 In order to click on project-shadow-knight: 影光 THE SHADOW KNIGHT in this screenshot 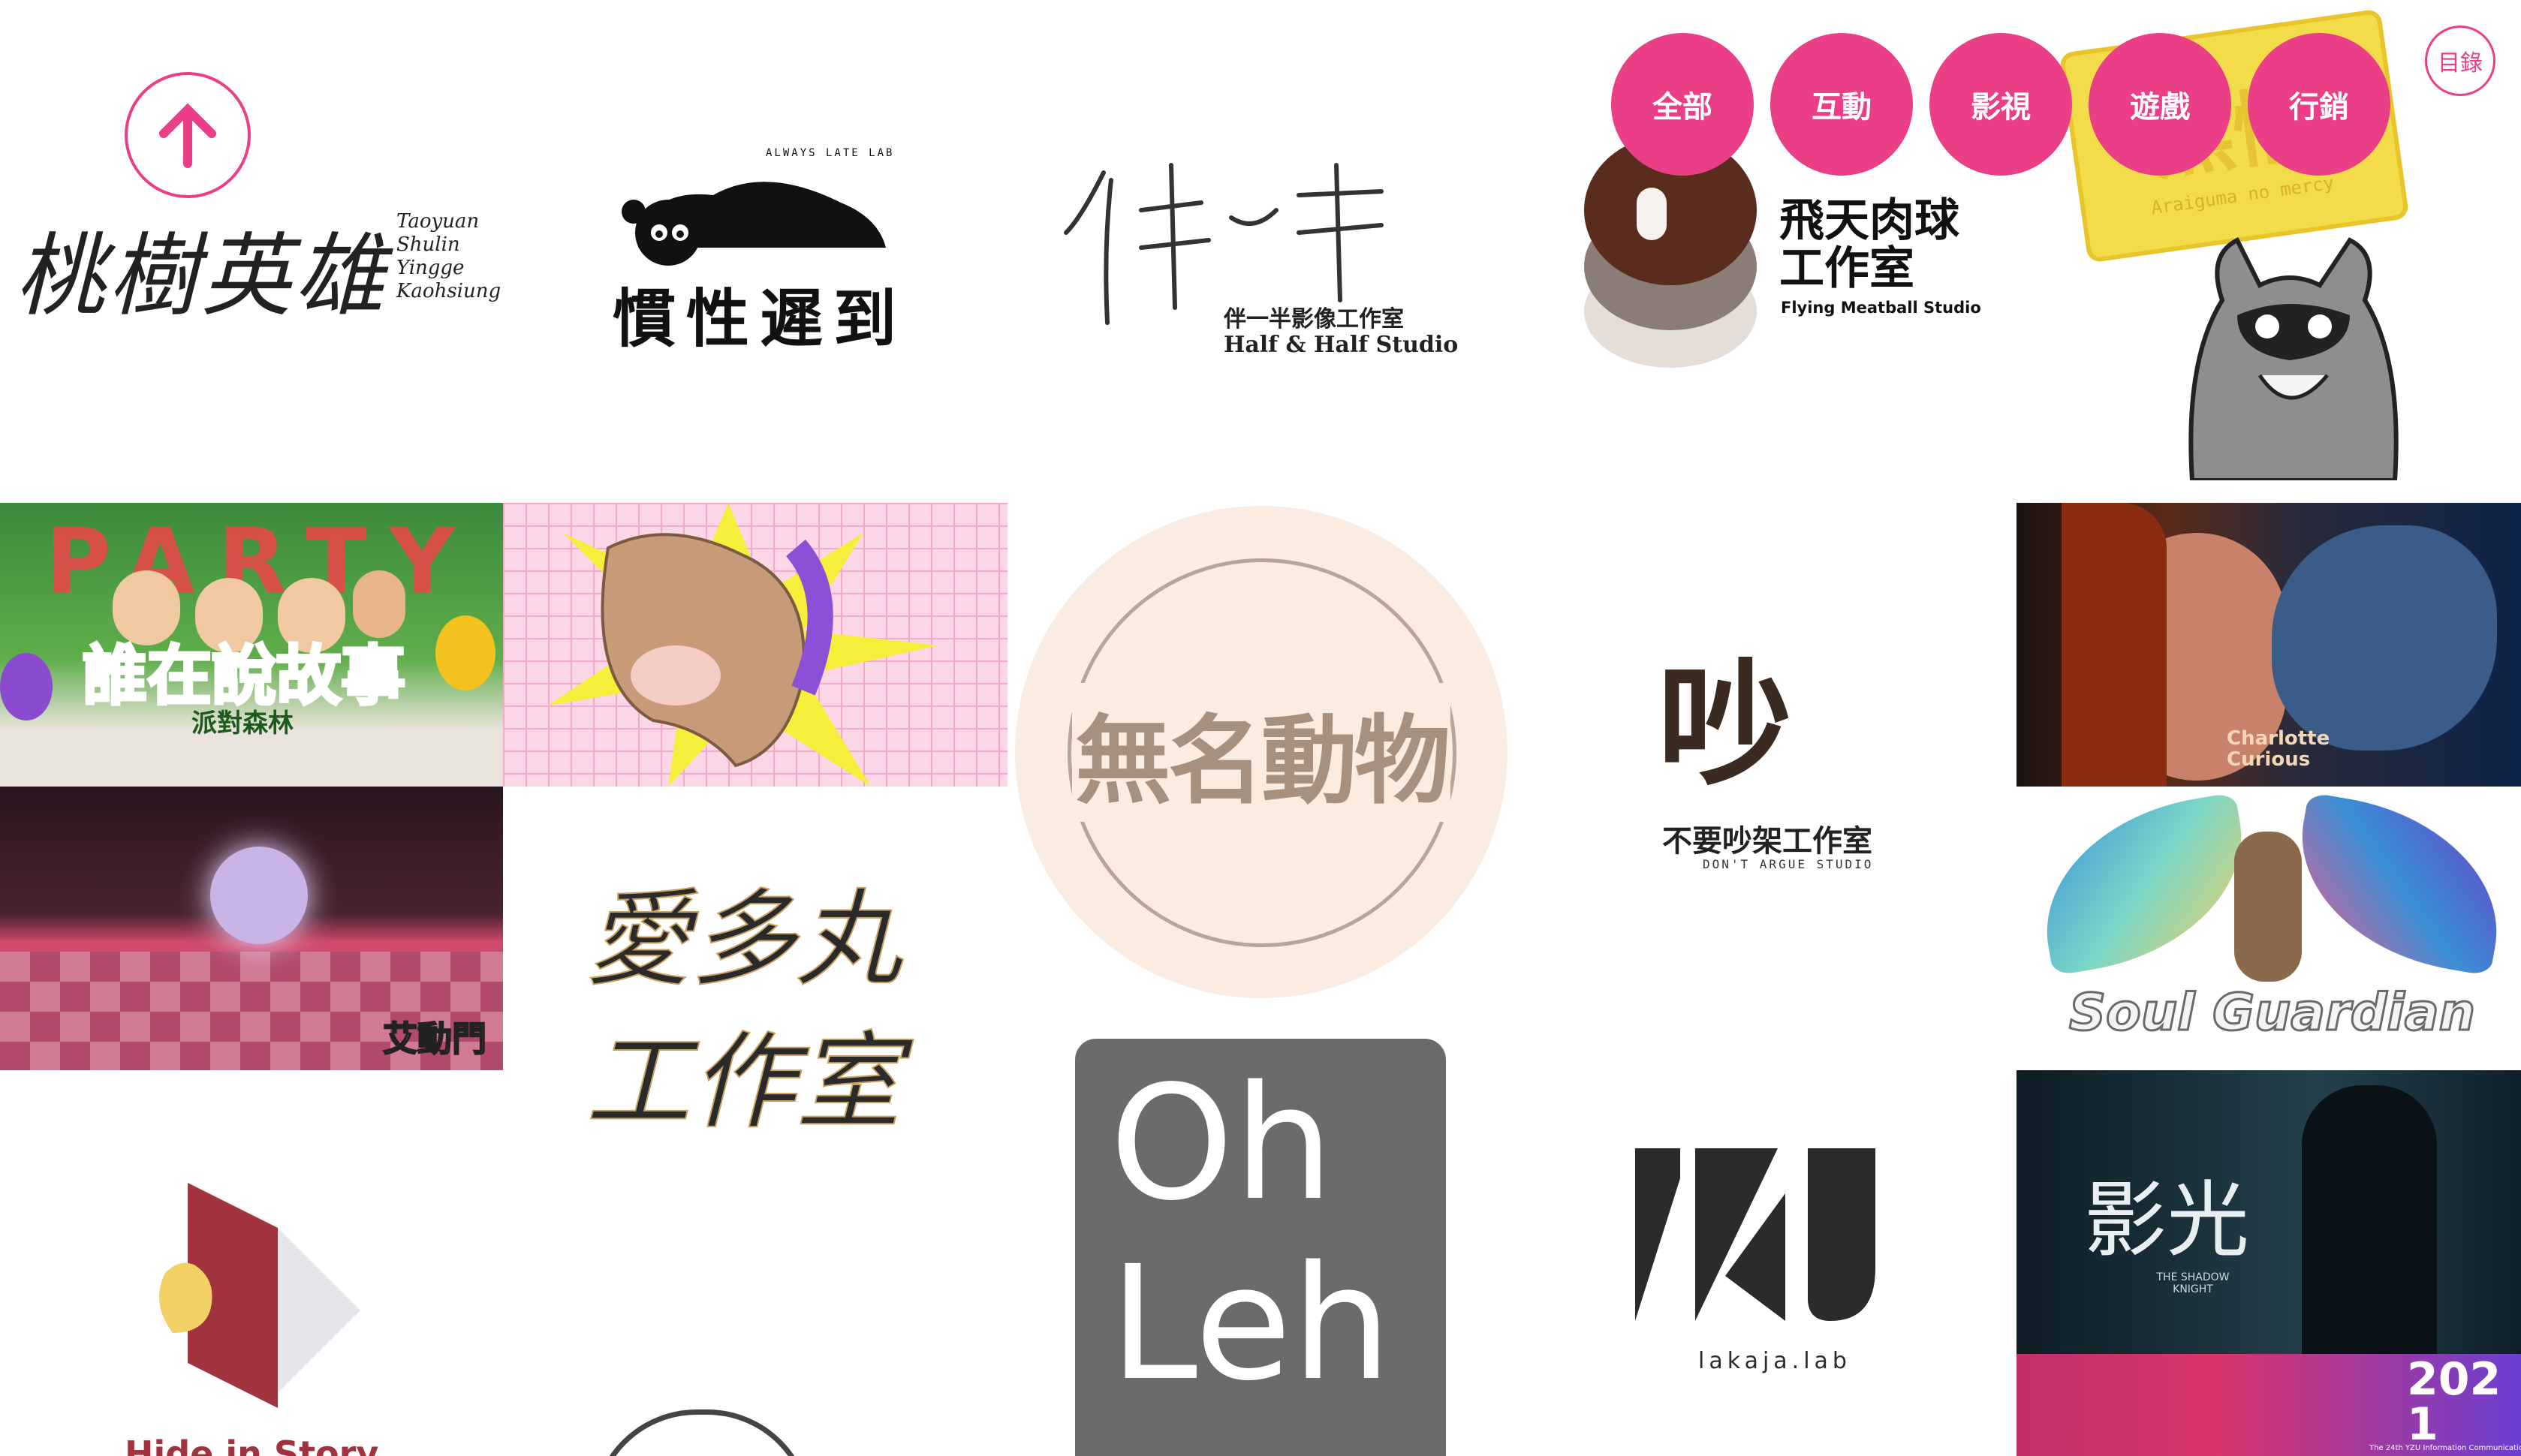, I will do `click(2269, 1212)`.